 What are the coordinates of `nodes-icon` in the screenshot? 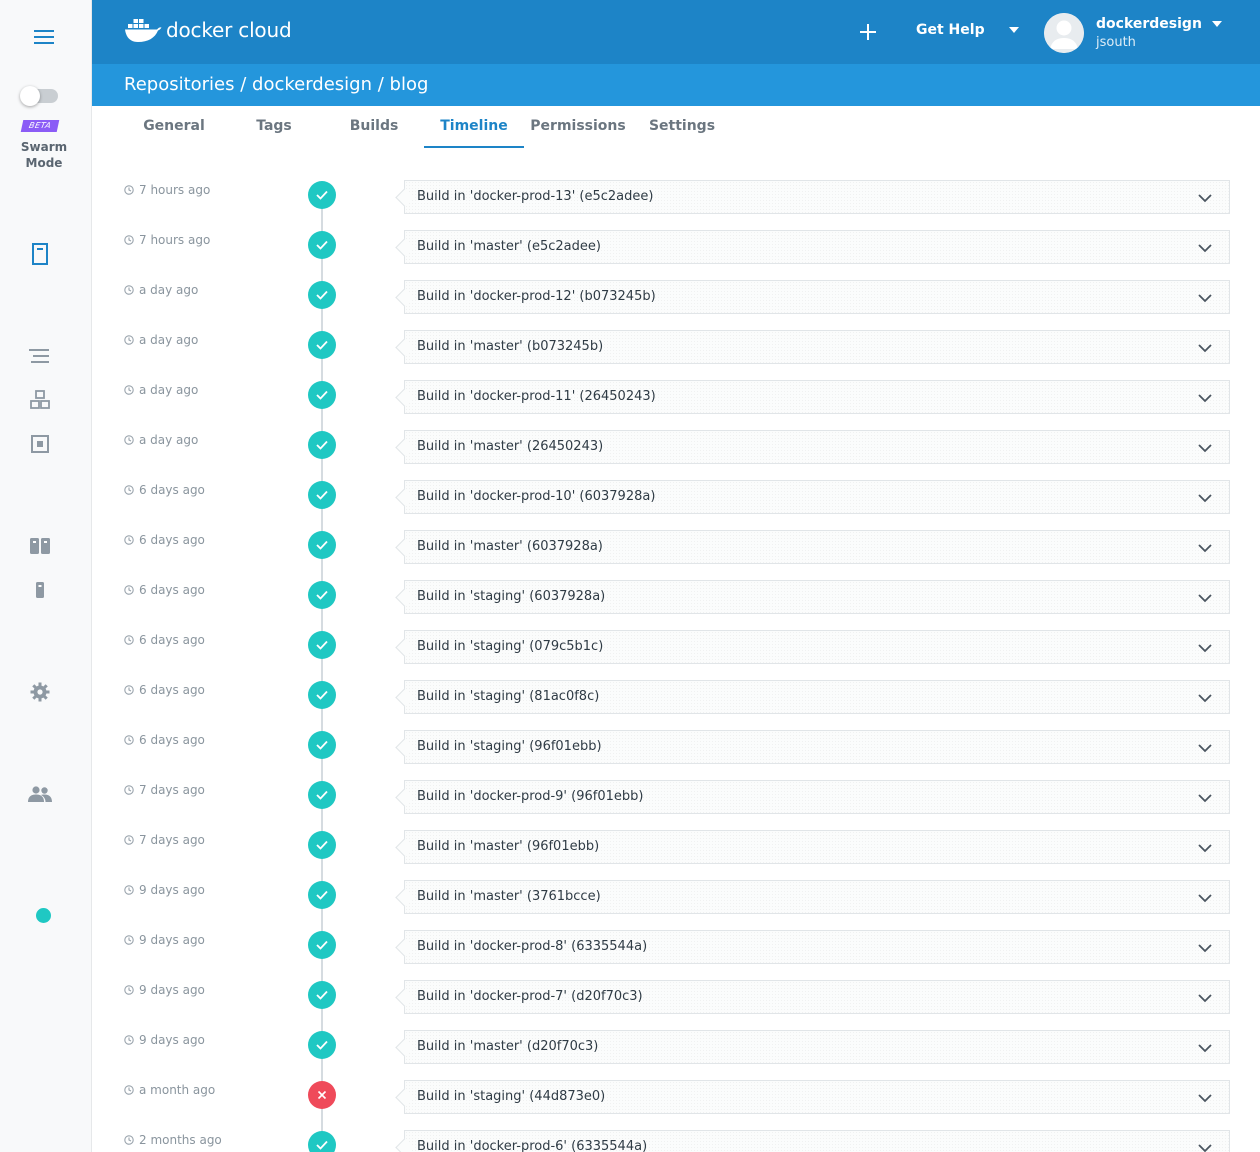 It's located at (40, 590).